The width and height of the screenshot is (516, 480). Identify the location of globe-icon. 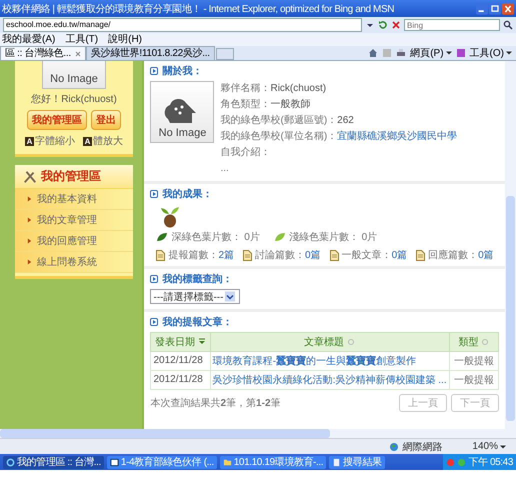
(394, 447).